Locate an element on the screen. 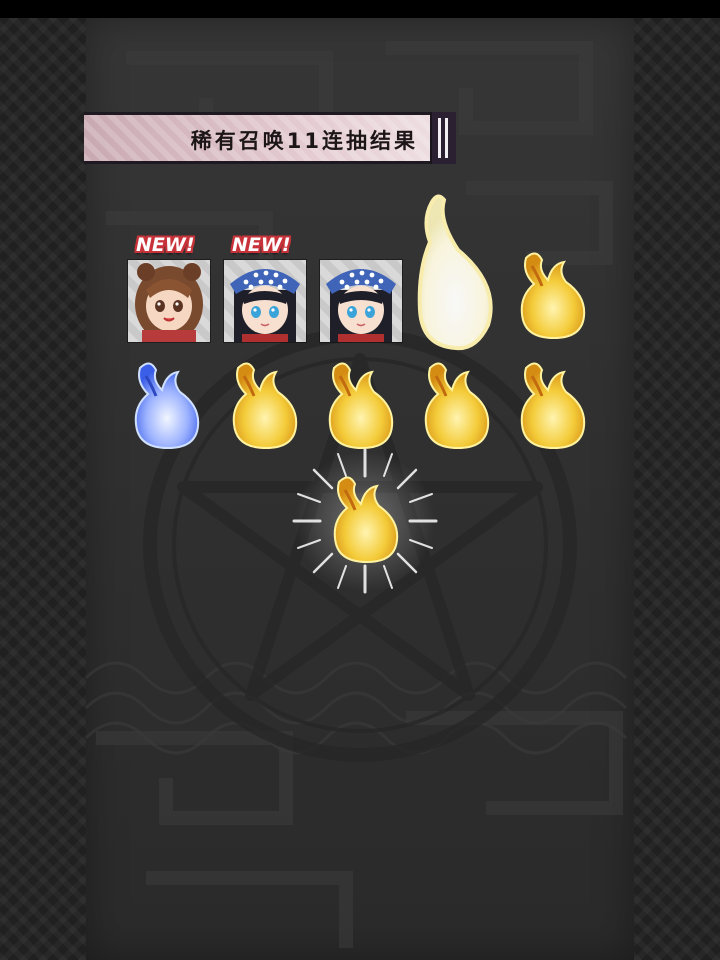 The width and height of the screenshot is (720, 960). brown-hair-girl-icon is located at coordinates (169, 302).